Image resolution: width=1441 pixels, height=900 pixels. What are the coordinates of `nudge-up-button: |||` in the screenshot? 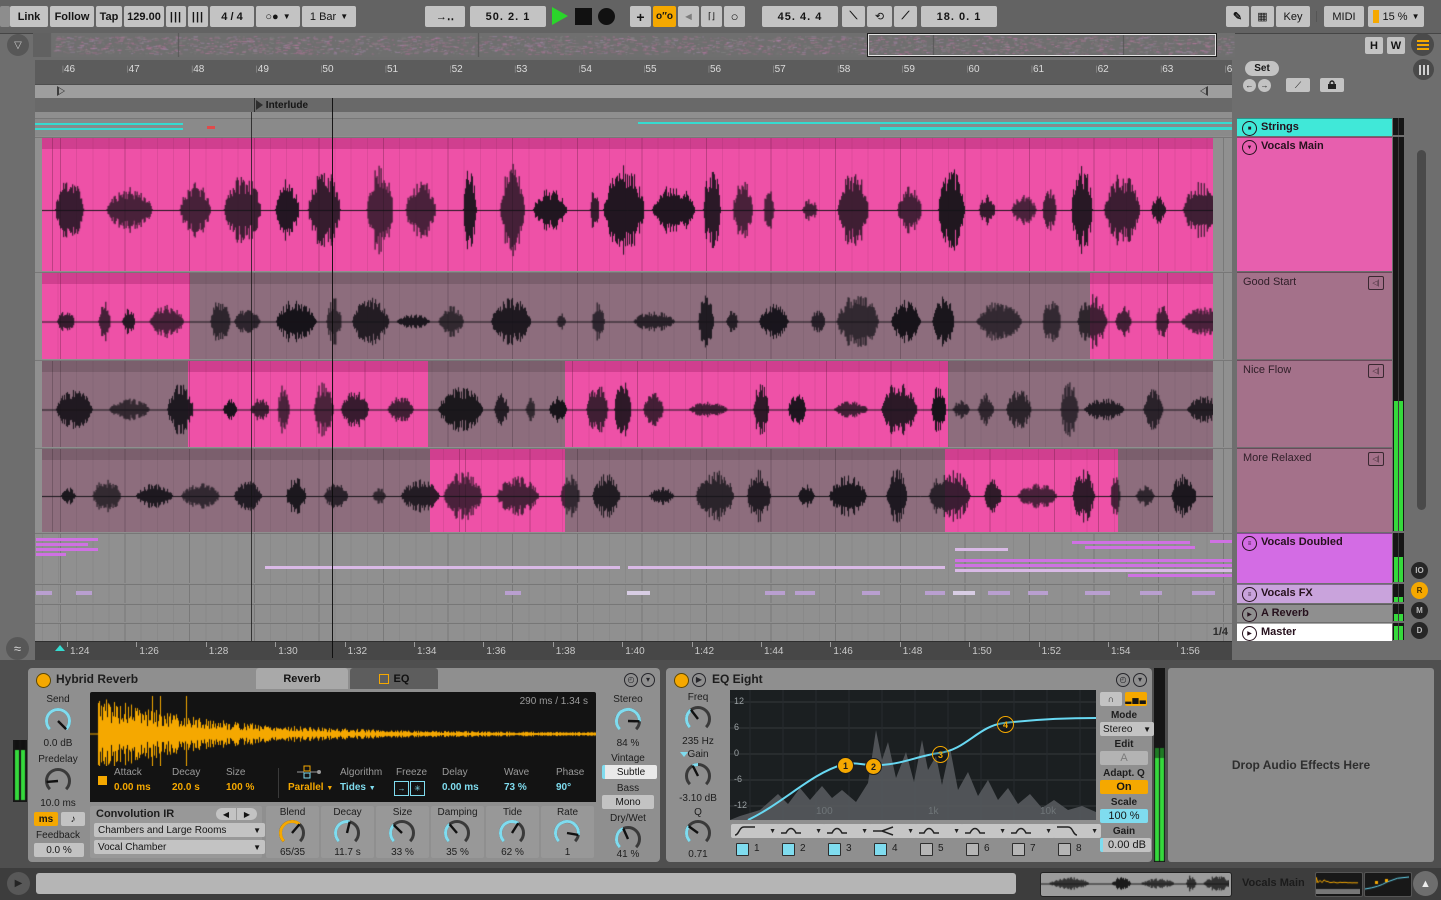 It's located at (198, 16).